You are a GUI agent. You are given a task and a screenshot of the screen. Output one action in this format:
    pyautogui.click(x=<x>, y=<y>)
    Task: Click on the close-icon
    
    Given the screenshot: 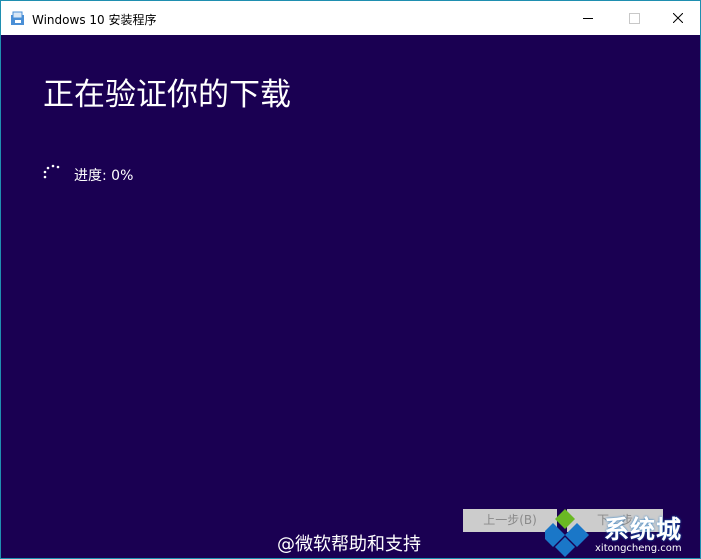 What is the action you would take?
    pyautogui.click(x=678, y=18)
    